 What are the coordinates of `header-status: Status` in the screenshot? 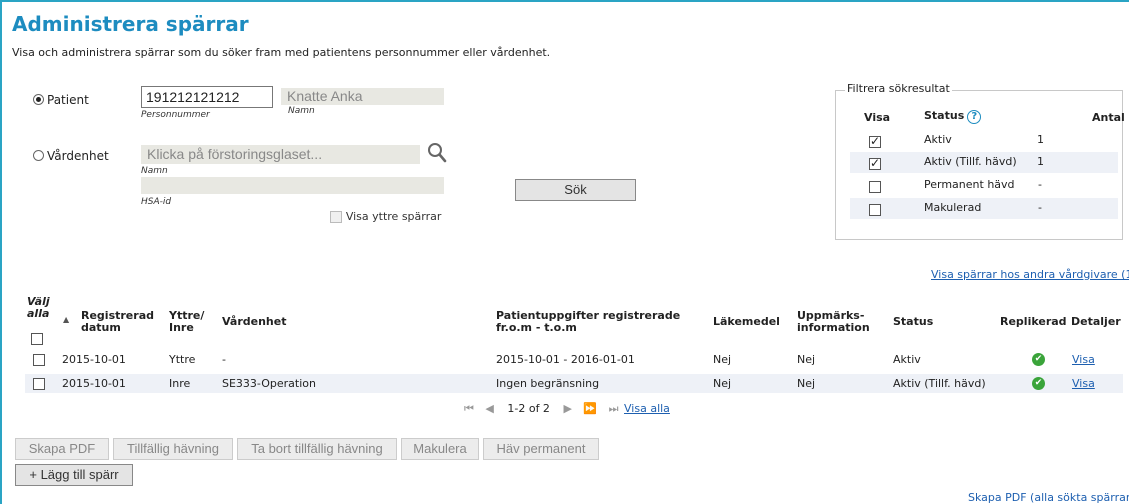 It's located at (913, 321).